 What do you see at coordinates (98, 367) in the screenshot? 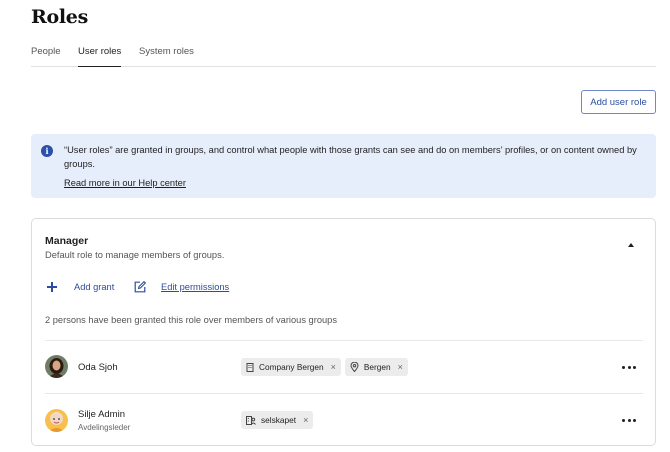
I see `person-name: Oda Sjoh` at bounding box center [98, 367].